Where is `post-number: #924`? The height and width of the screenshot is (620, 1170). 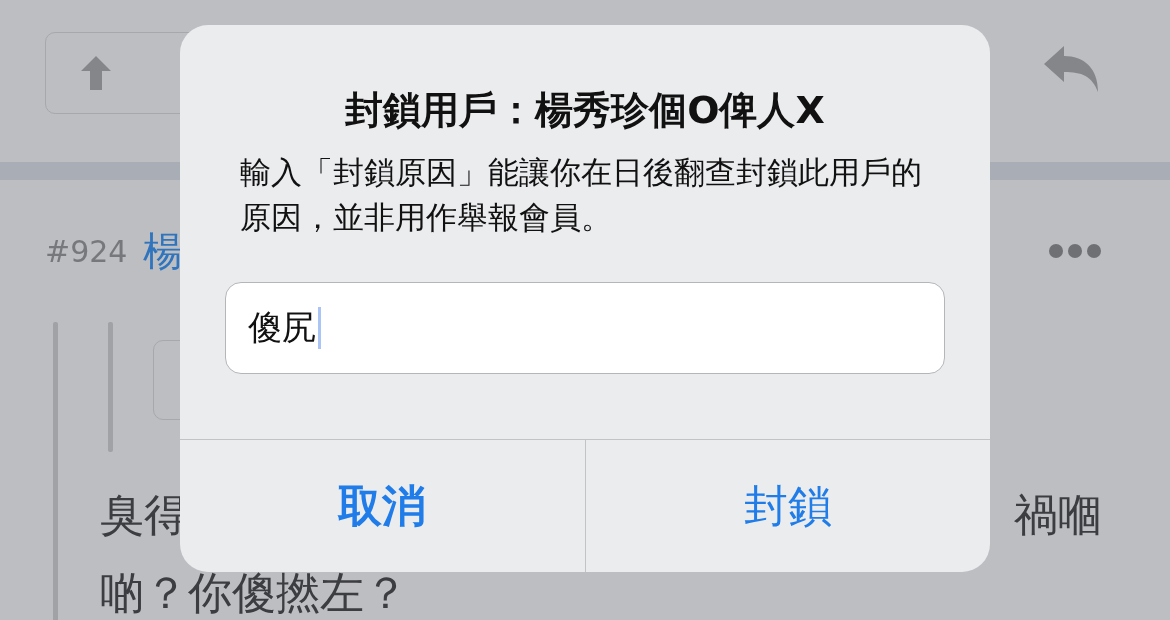
post-number: #924 is located at coordinates (86, 251).